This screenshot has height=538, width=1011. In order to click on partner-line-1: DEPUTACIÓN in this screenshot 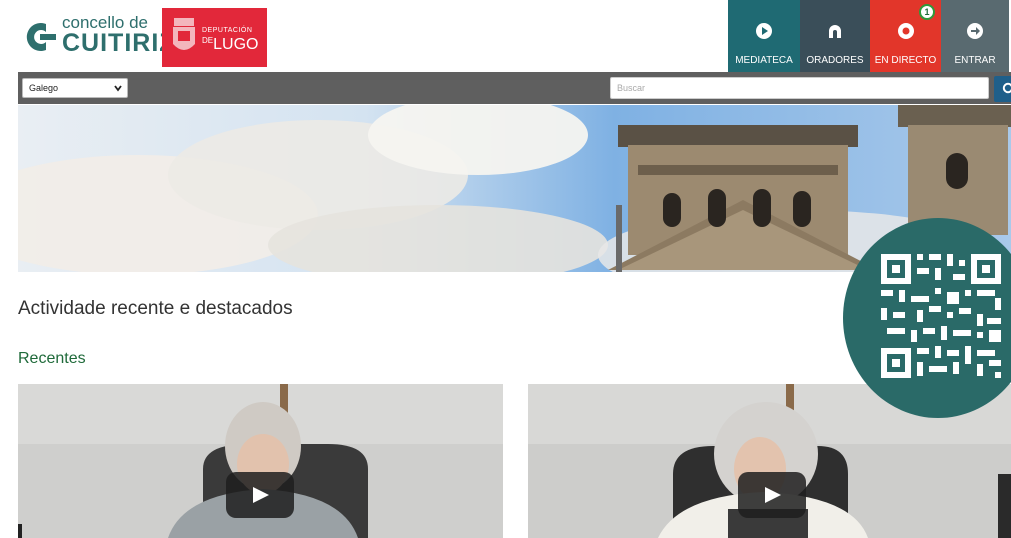, I will do `click(227, 30)`.